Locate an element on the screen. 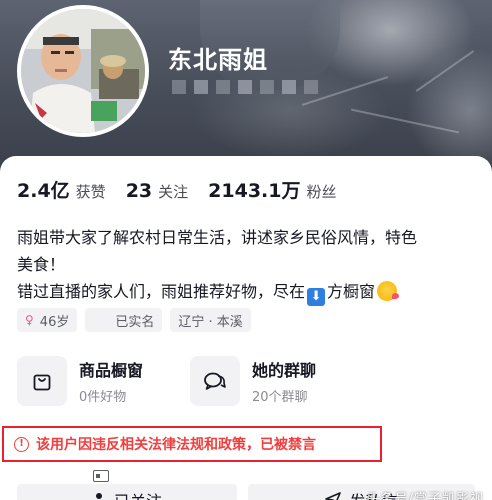  follow-button: 已关注 is located at coordinates (127, 492).